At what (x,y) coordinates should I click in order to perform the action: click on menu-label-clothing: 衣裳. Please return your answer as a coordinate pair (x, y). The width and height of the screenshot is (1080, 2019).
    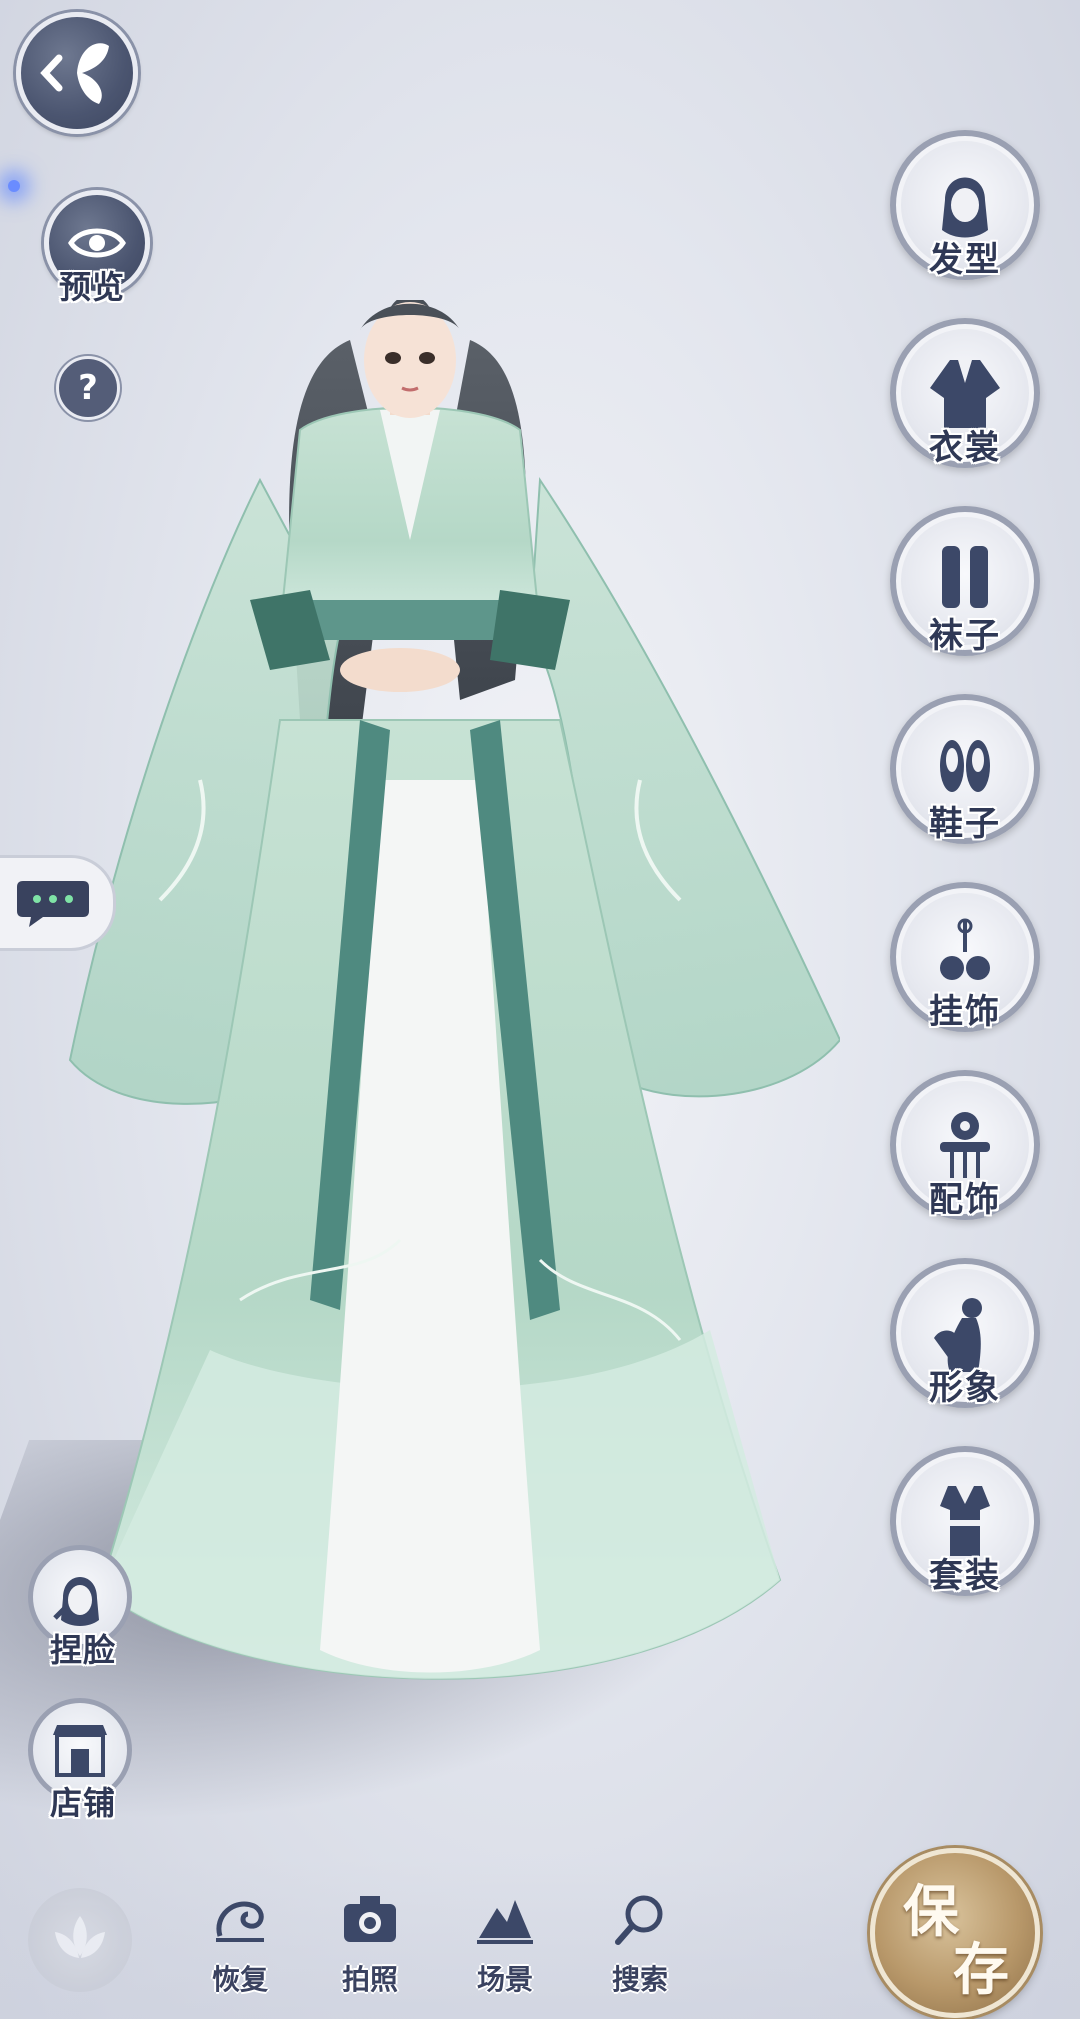
    Looking at the image, I should click on (965, 448).